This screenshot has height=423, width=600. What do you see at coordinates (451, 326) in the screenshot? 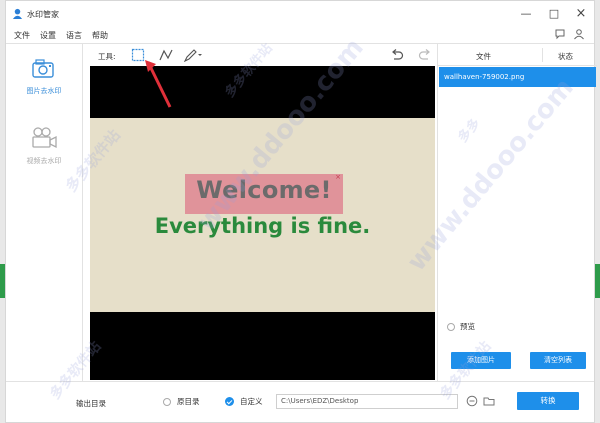
I see `preview-radio` at bounding box center [451, 326].